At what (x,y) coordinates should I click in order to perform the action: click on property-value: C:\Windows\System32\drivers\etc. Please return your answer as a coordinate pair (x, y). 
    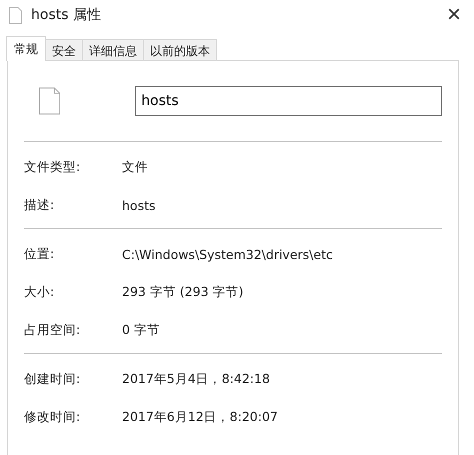
    Looking at the image, I should click on (227, 254).